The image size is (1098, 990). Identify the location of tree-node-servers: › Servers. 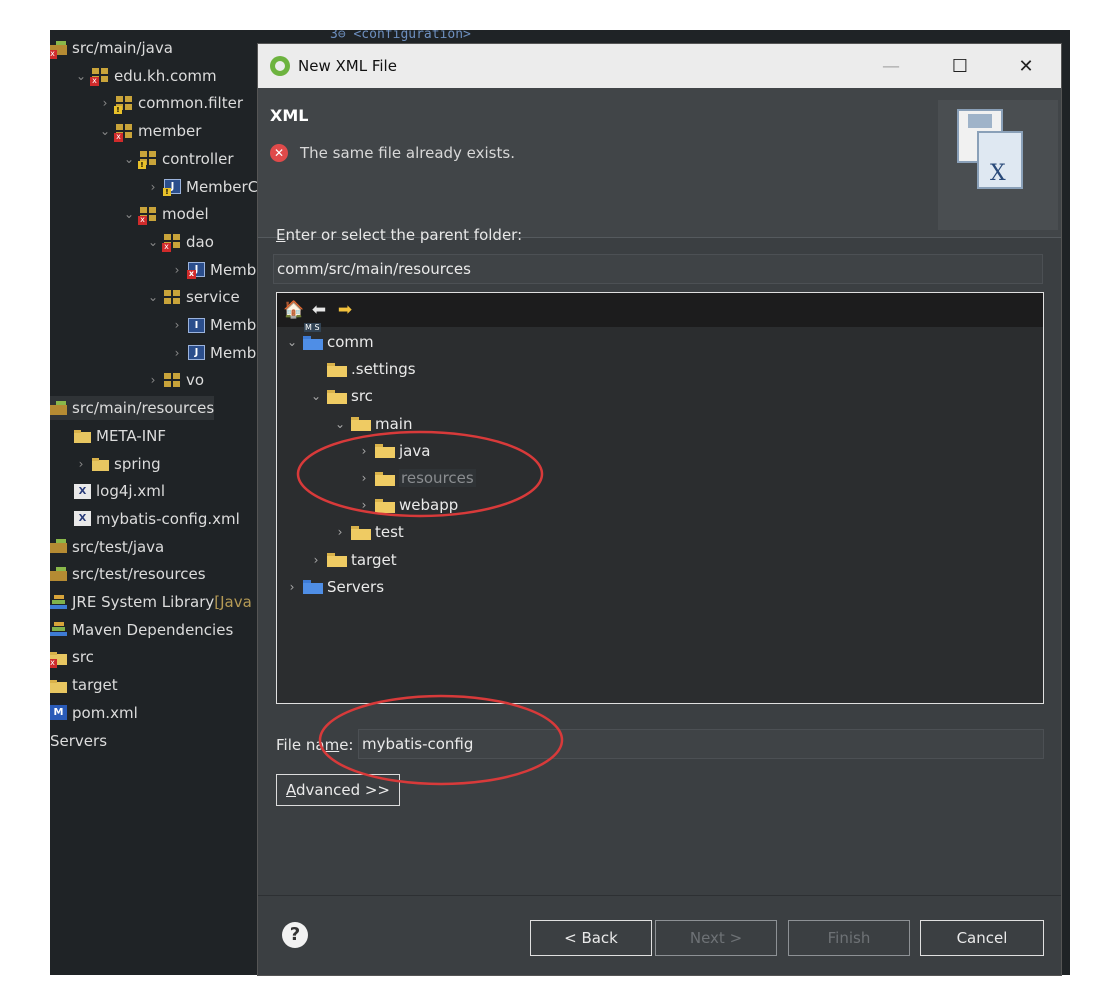
(334, 587).